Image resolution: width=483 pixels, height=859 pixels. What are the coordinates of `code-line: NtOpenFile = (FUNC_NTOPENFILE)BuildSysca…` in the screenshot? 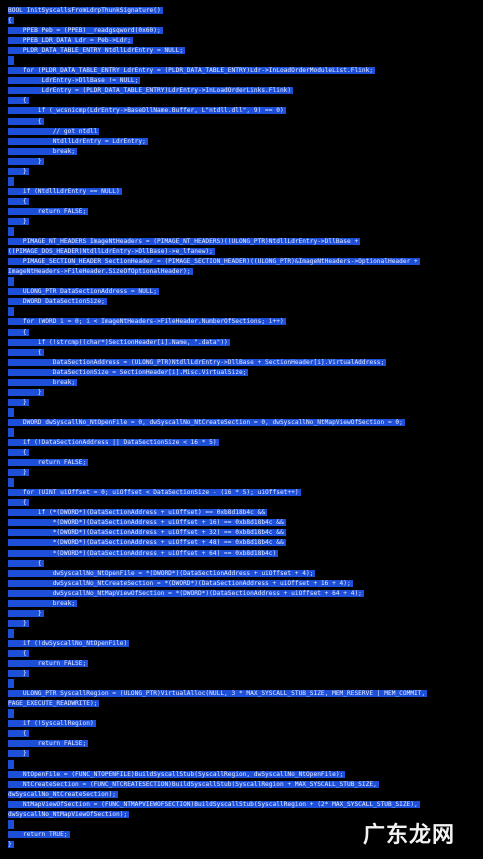 It's located at (243, 775).